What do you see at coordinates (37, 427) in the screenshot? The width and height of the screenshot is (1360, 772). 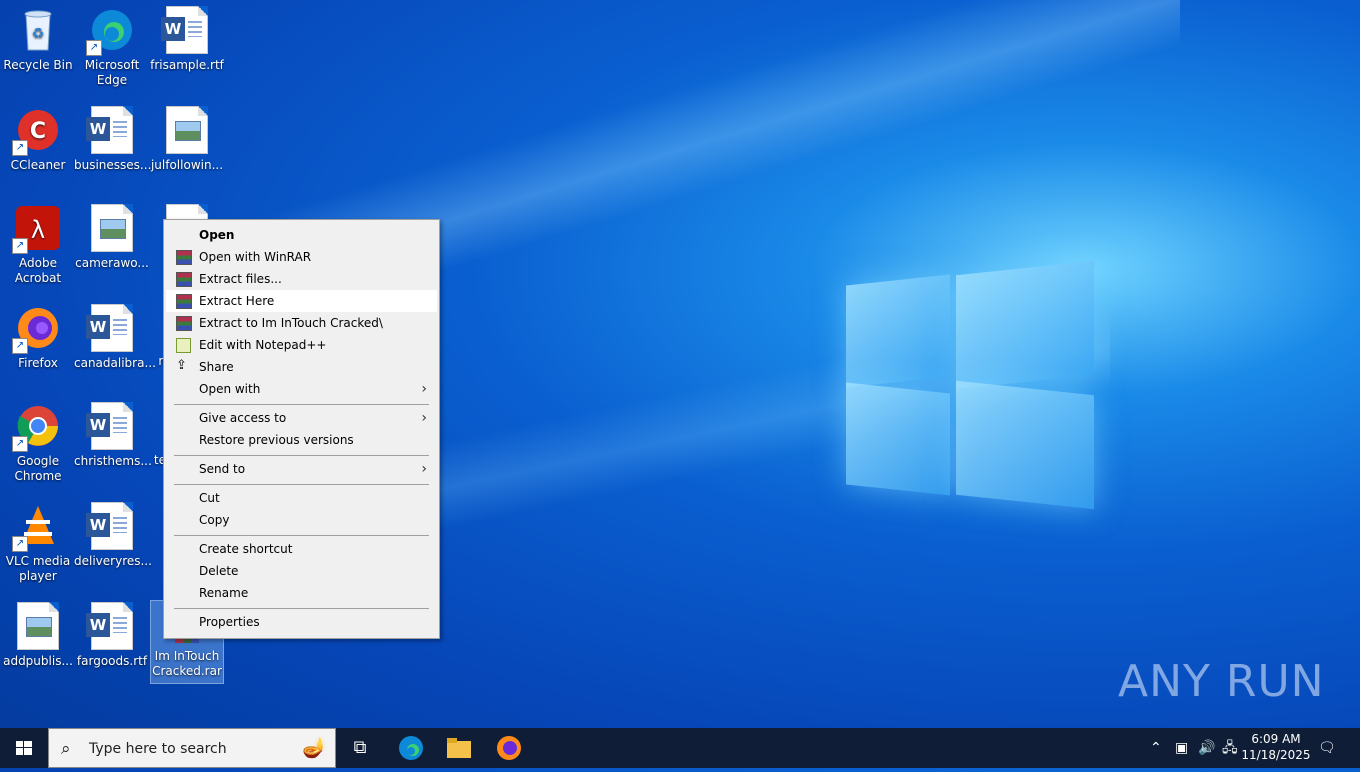 I see `chrome-icon: ↗` at bounding box center [37, 427].